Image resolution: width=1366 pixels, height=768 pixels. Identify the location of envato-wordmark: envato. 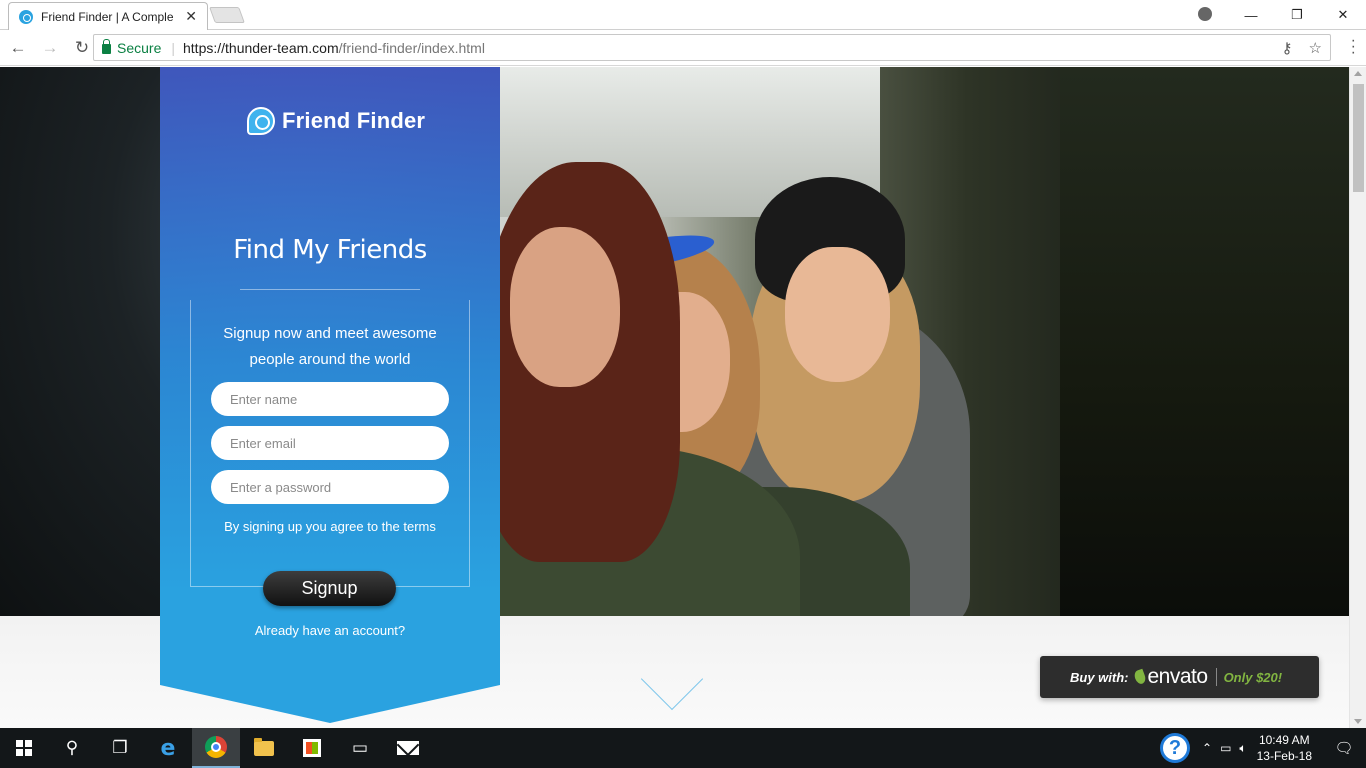
(1178, 676).